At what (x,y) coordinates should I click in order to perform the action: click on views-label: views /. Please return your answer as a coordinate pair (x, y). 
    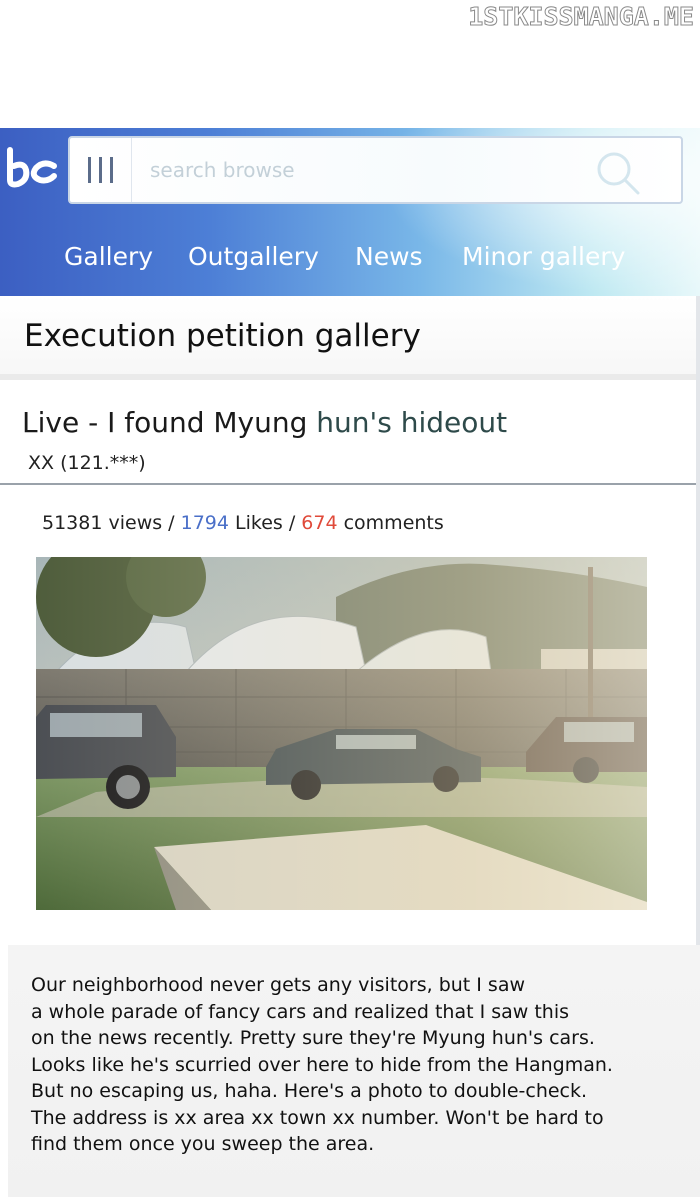
    Looking at the image, I should click on (141, 523).